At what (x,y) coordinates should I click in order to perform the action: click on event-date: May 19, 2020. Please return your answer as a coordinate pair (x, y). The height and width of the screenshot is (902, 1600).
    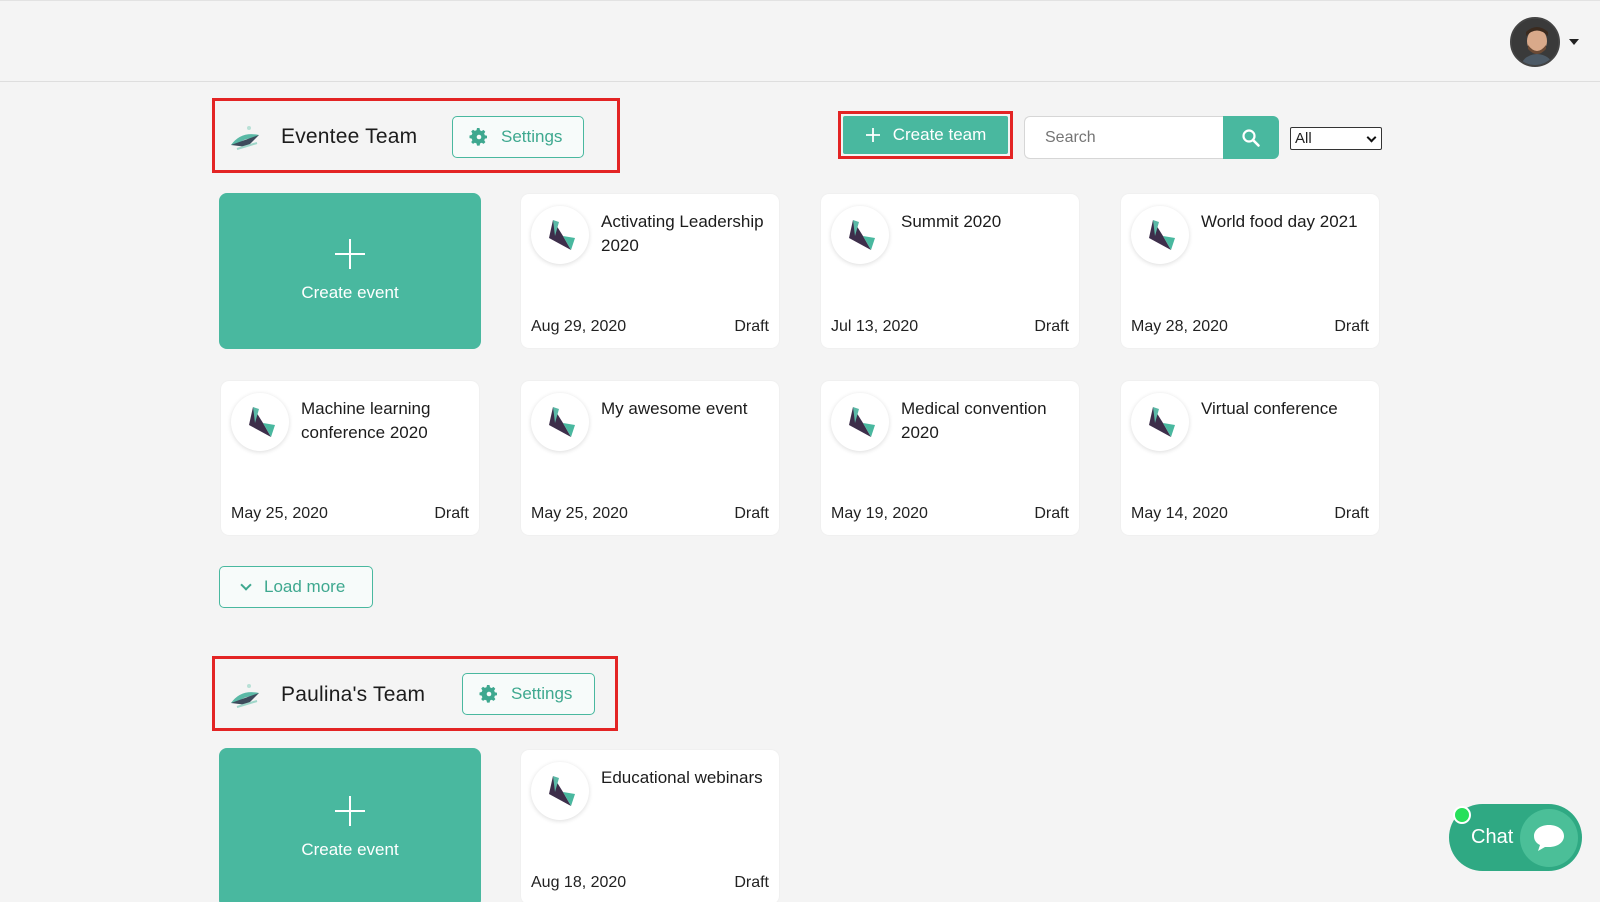
    Looking at the image, I should click on (879, 513).